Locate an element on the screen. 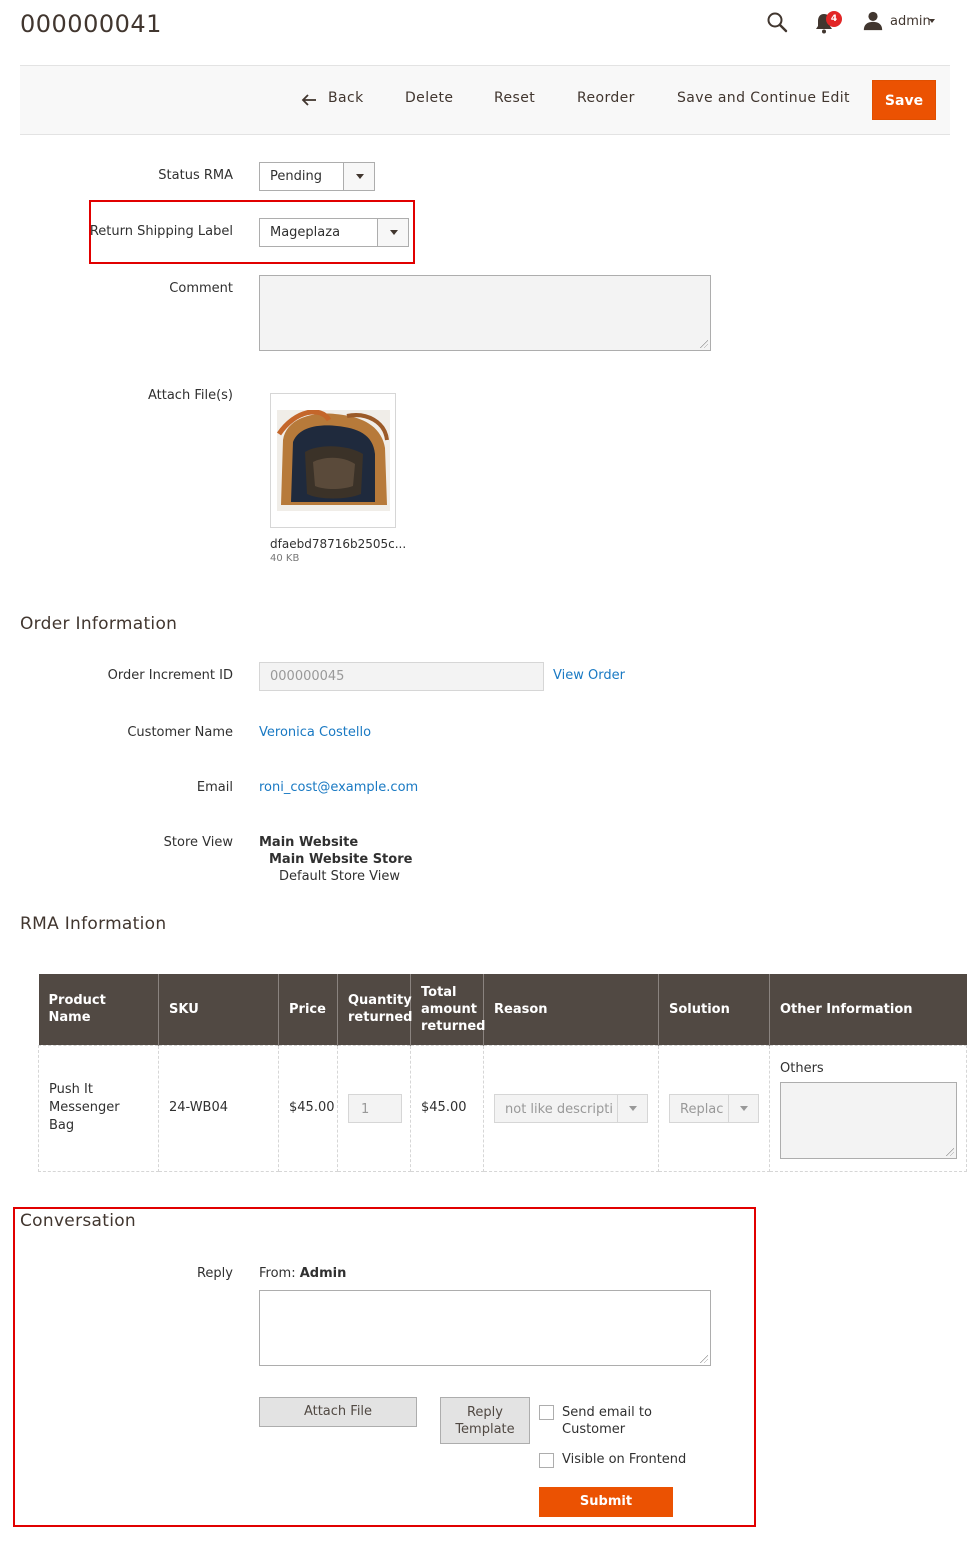 The image size is (973, 1550). reason-cell: not like description is located at coordinates (571, 1108).